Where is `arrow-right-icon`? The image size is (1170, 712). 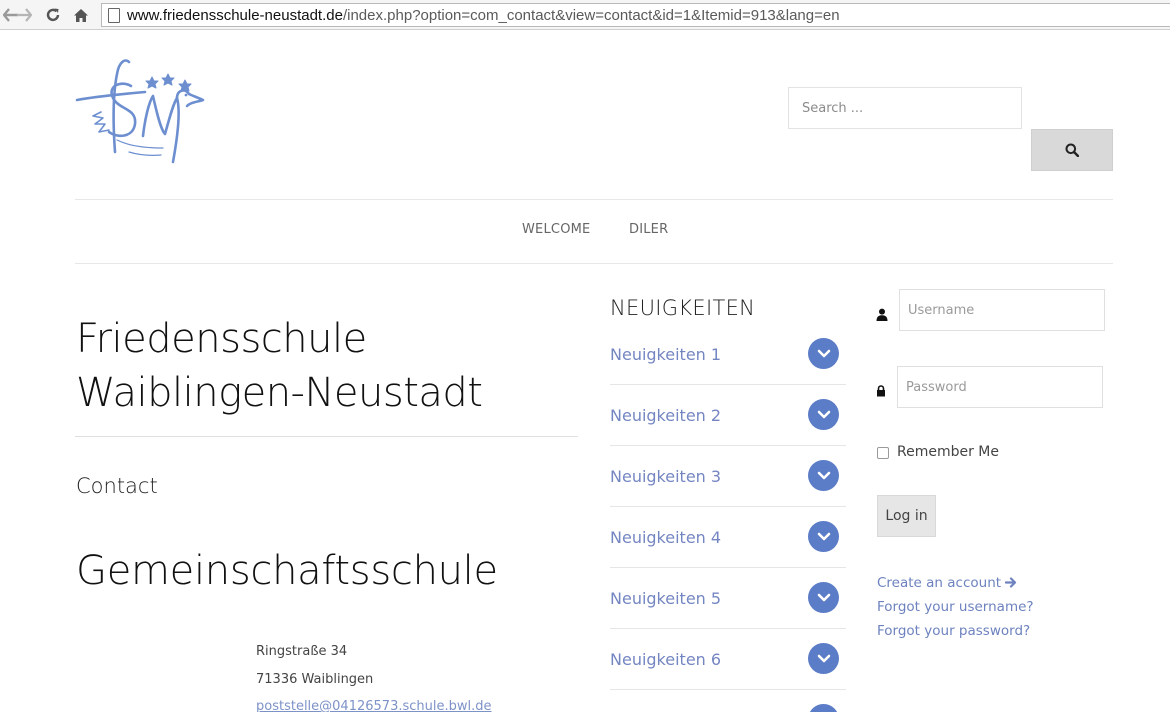 arrow-right-icon is located at coordinates (1011, 582).